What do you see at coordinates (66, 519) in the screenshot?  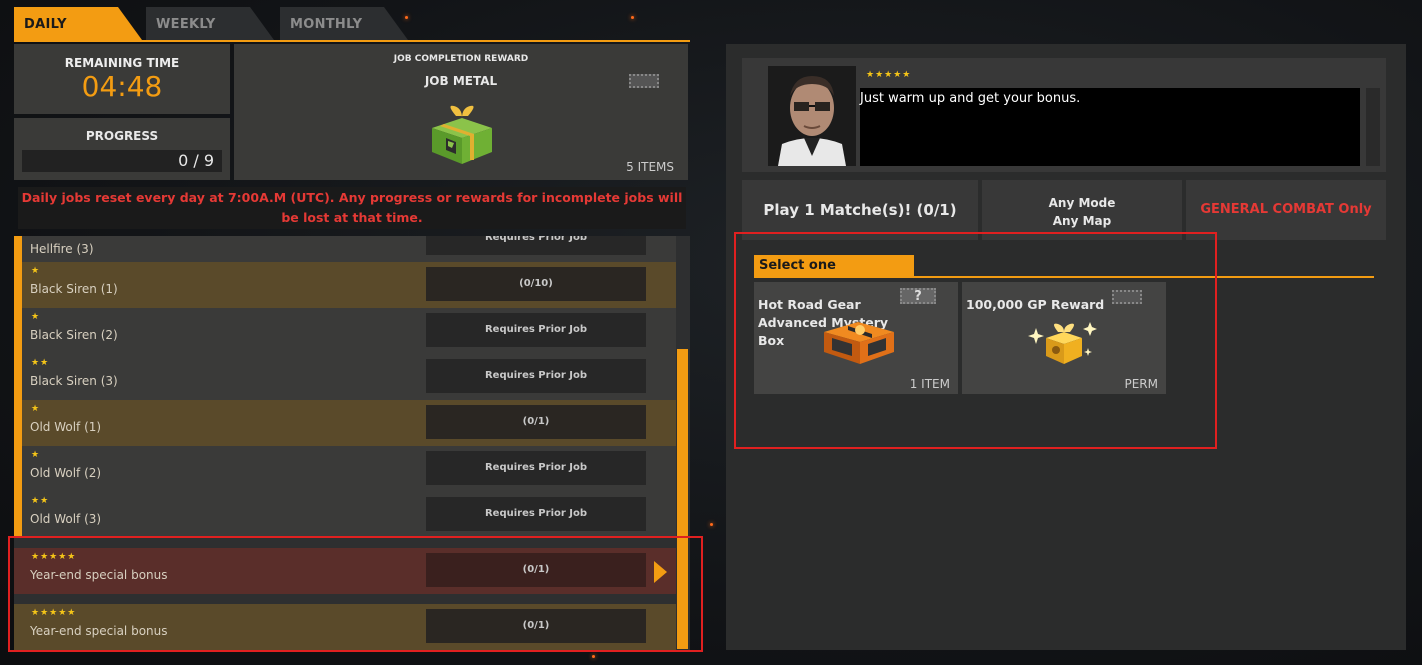 I see `job-name: Old Wolf (3)` at bounding box center [66, 519].